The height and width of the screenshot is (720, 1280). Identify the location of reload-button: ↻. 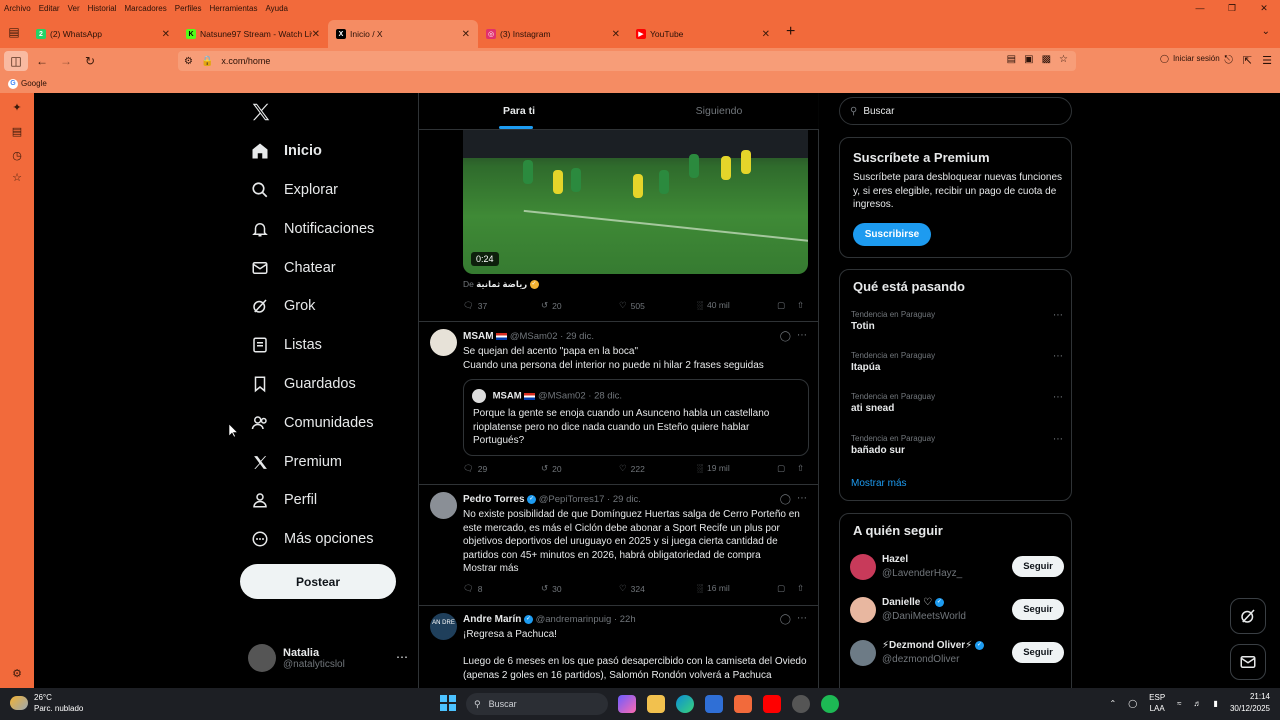
(90, 61).